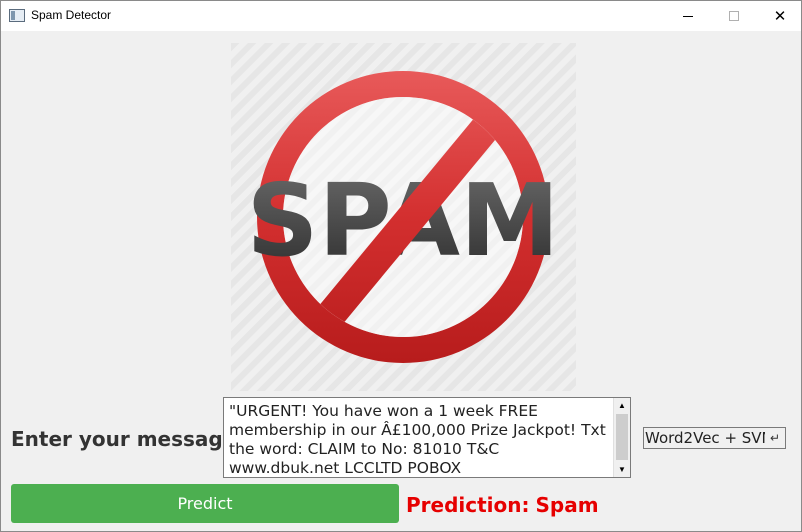 This screenshot has width=802, height=532. What do you see at coordinates (468, 505) in the screenshot?
I see `prediction-label: Prediction:` at bounding box center [468, 505].